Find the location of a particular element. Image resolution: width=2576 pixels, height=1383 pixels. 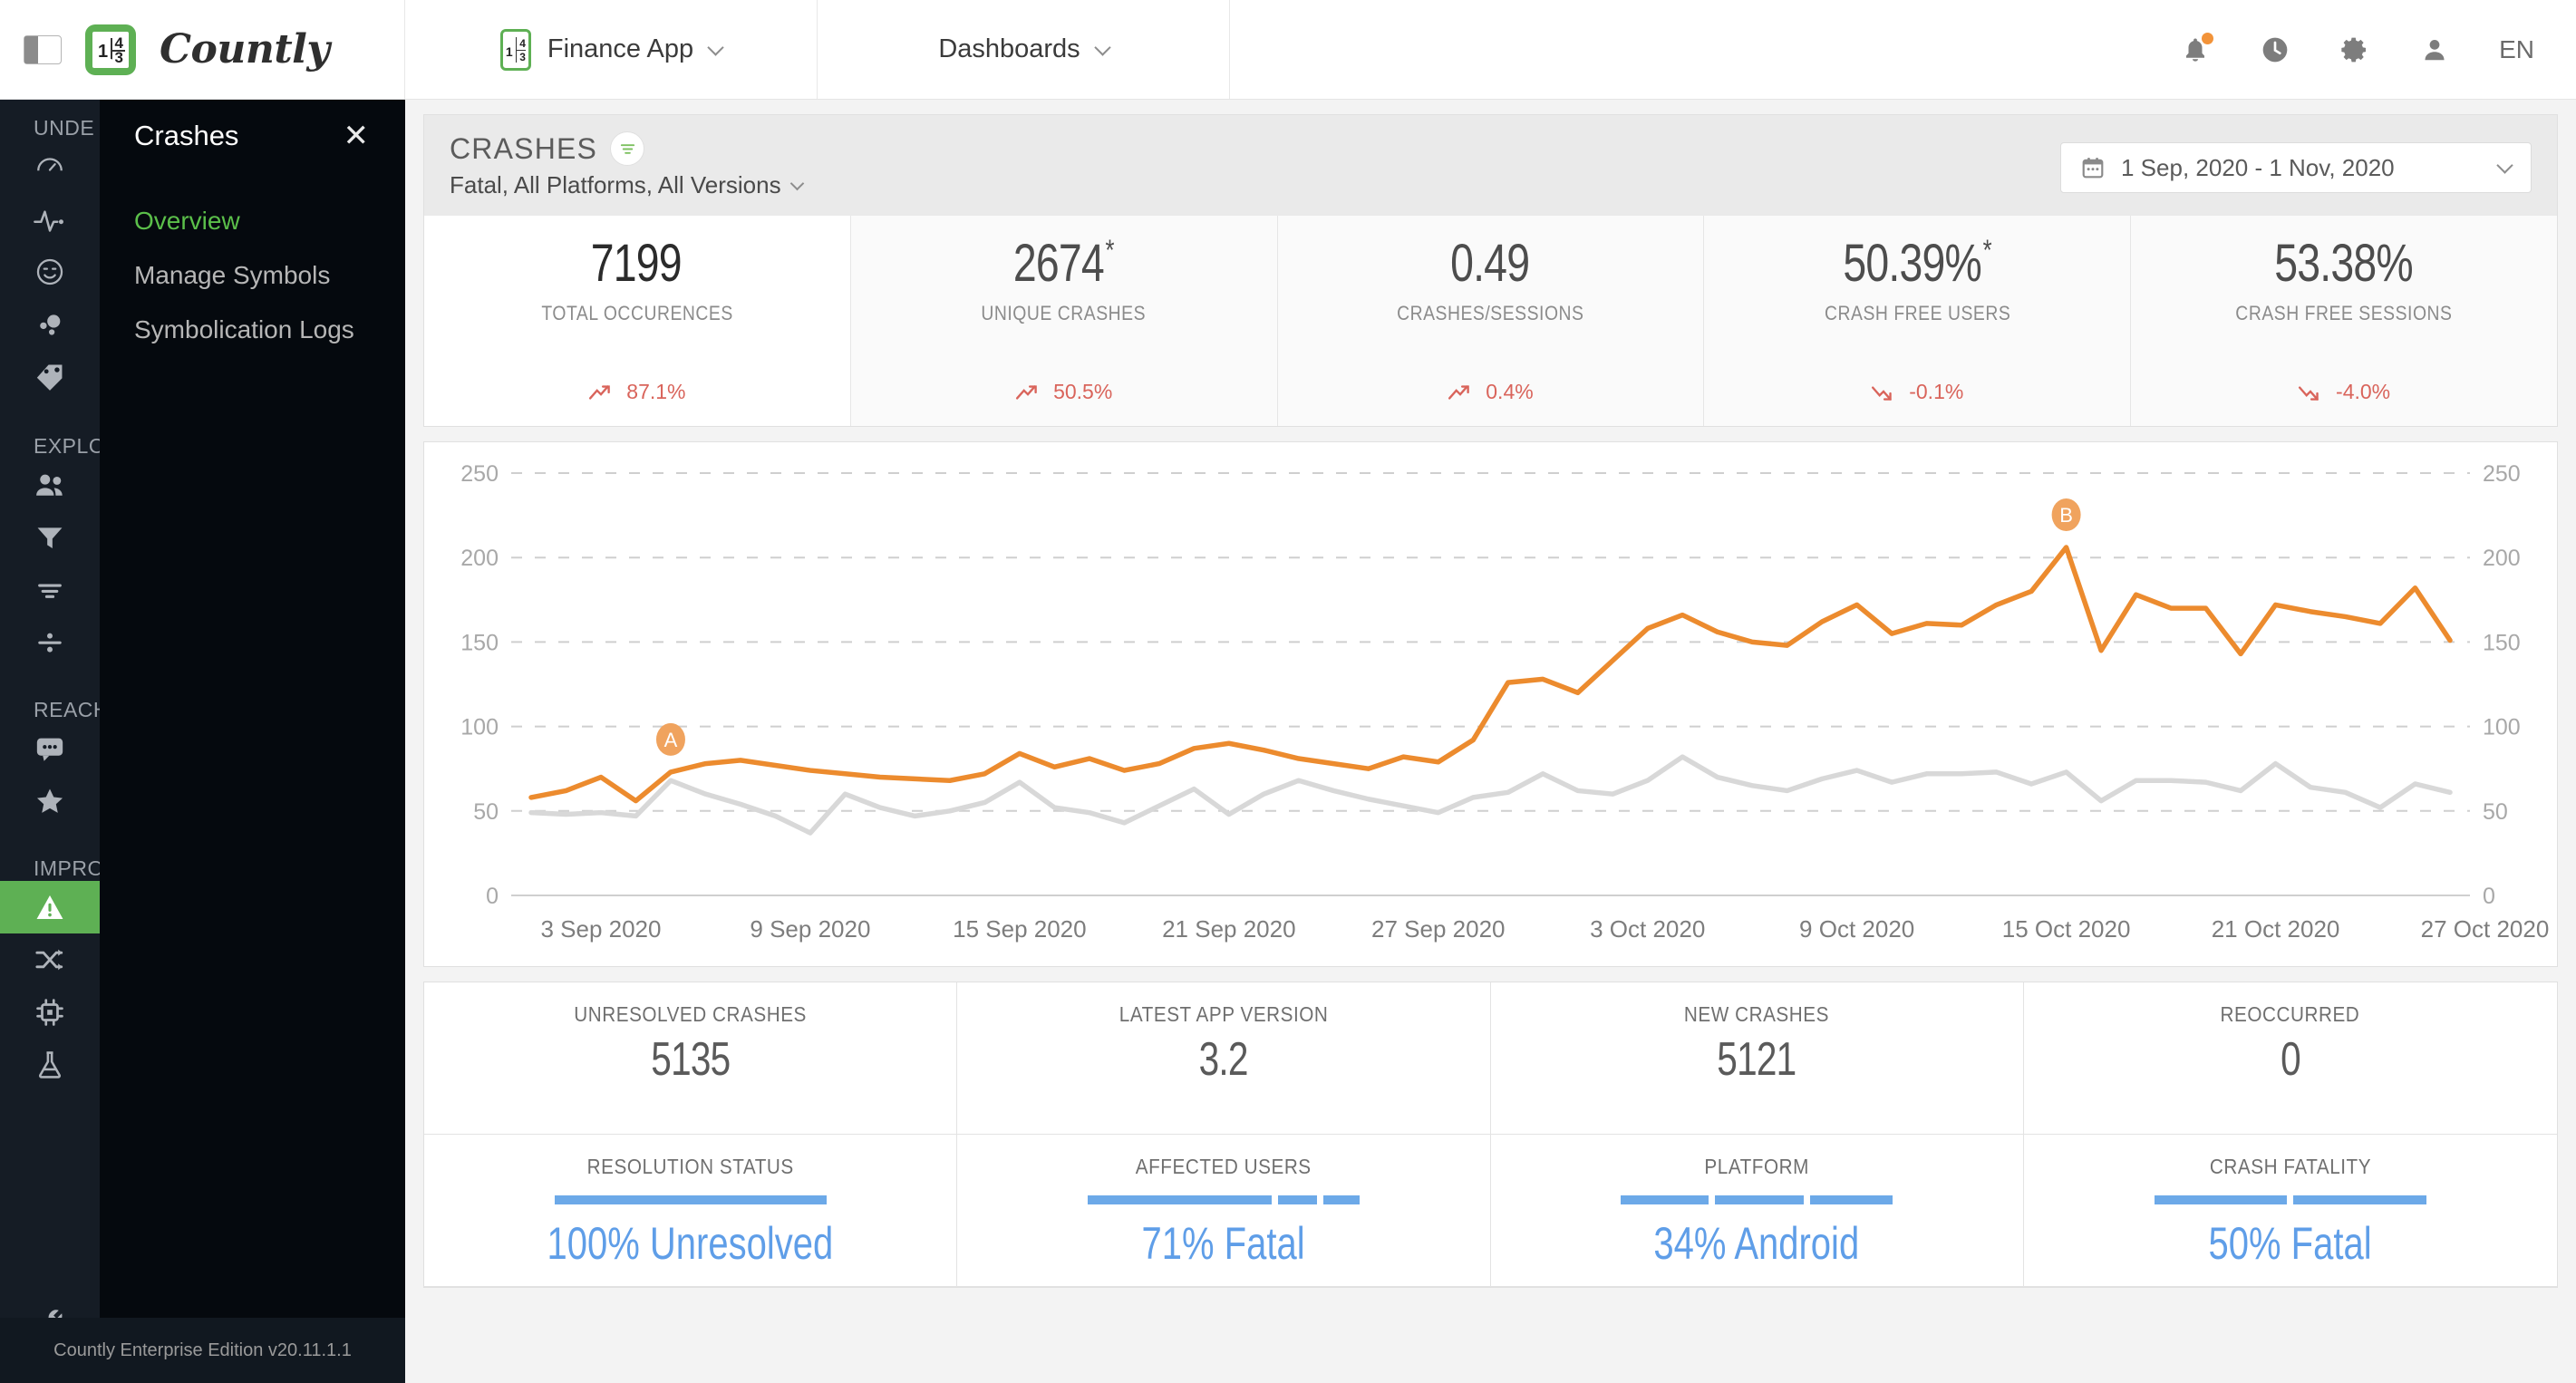

bell-icon is located at coordinates (2197, 48).